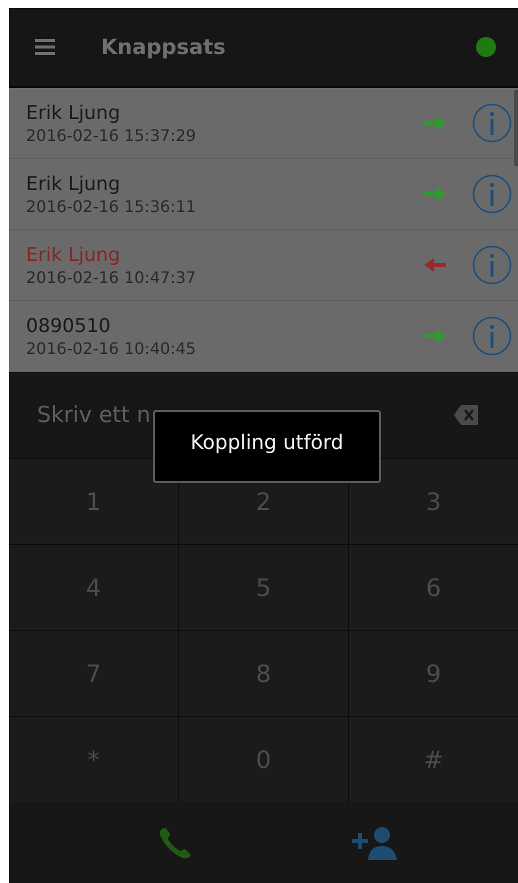 Image resolution: width=518 pixels, height=883 pixels. What do you see at coordinates (111, 206) in the screenshot?
I see `call-time: 2016-02-16 15:36:11` at bounding box center [111, 206].